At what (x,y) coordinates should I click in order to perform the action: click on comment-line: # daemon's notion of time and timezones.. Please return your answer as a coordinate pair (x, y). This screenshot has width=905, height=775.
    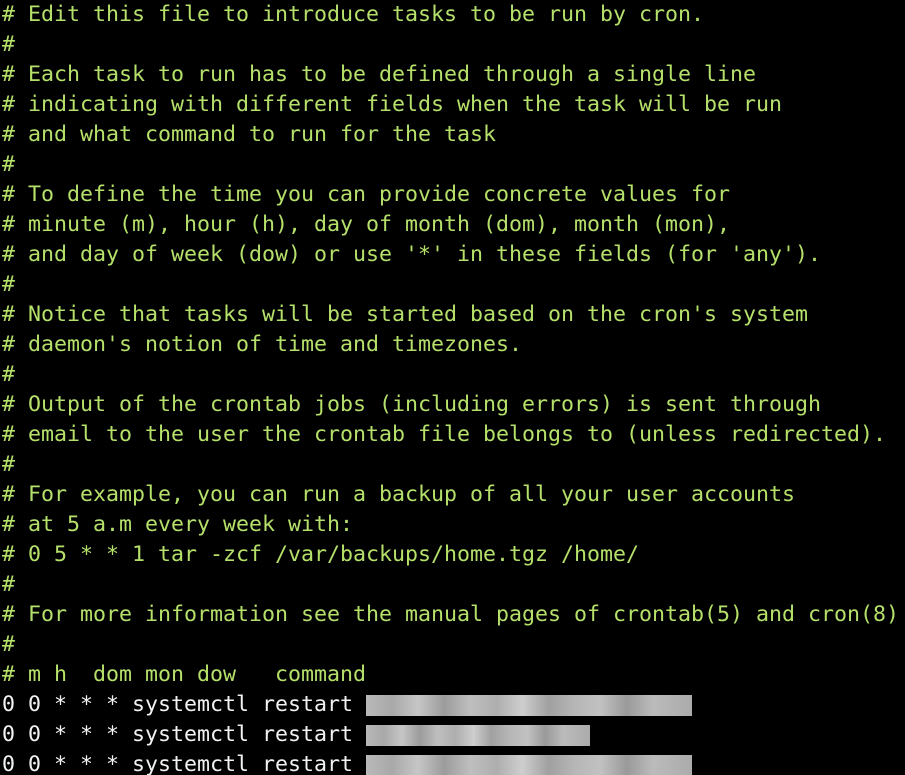
    Looking at the image, I should click on (262, 344).